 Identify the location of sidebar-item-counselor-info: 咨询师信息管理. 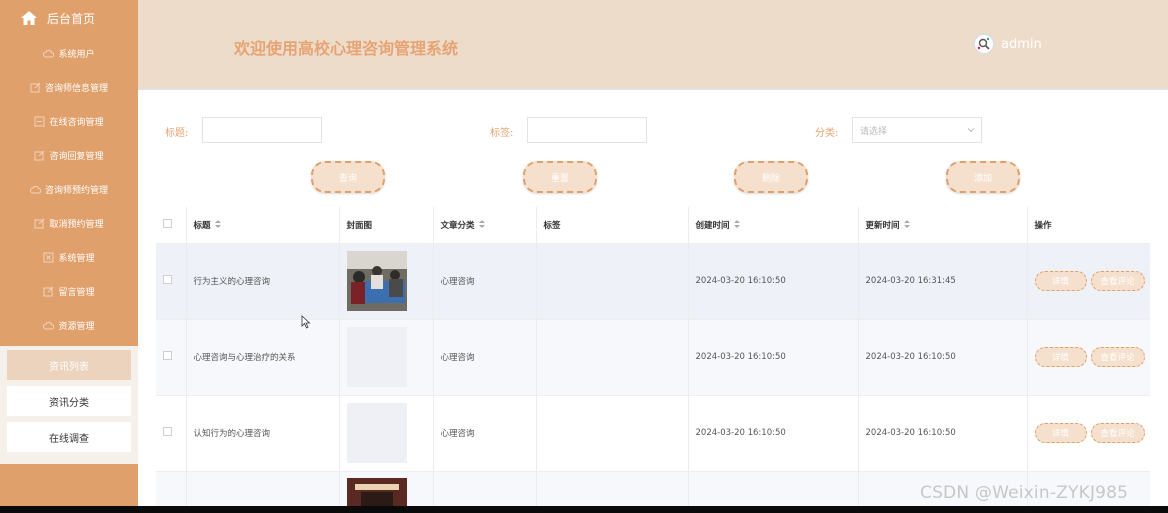
(69, 87).